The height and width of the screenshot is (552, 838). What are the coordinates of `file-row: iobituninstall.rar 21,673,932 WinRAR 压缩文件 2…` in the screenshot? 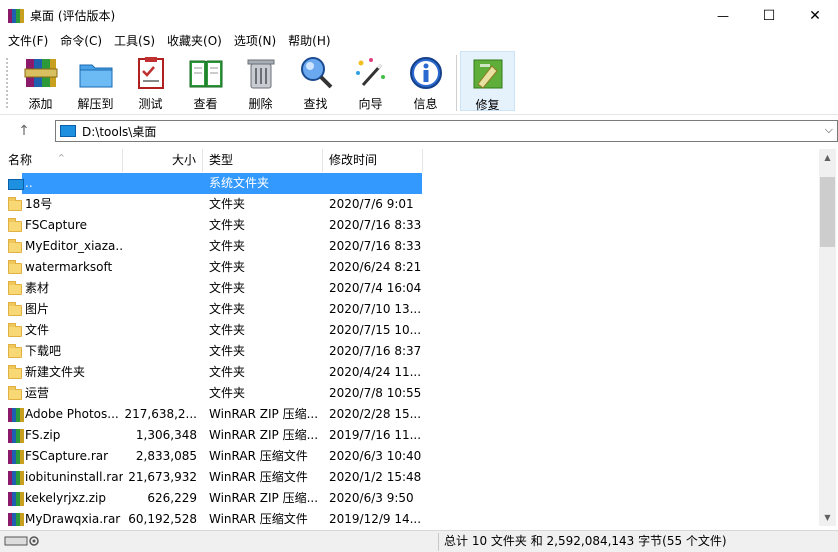 It's located at (410, 477).